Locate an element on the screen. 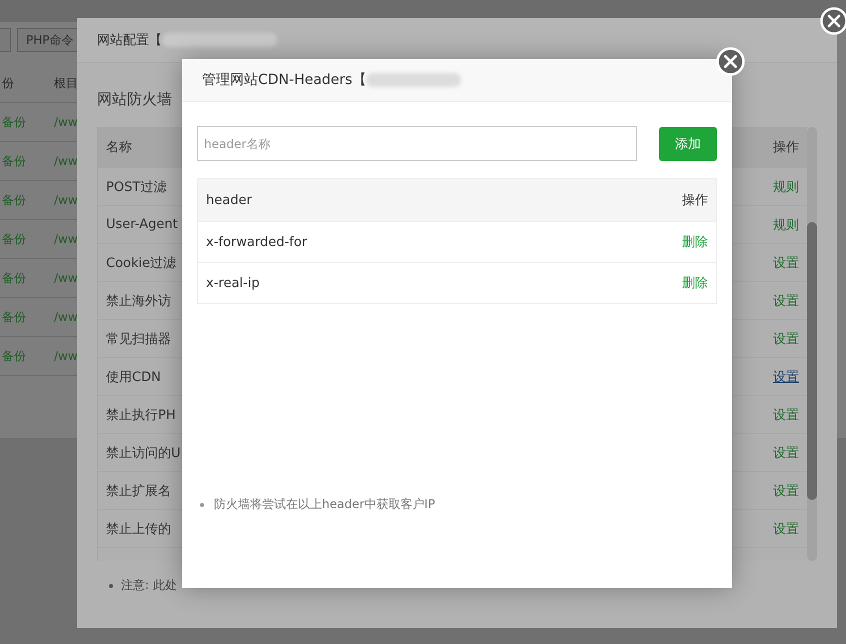 This screenshot has height=644, width=846. column-header: header is located at coordinates (229, 200).